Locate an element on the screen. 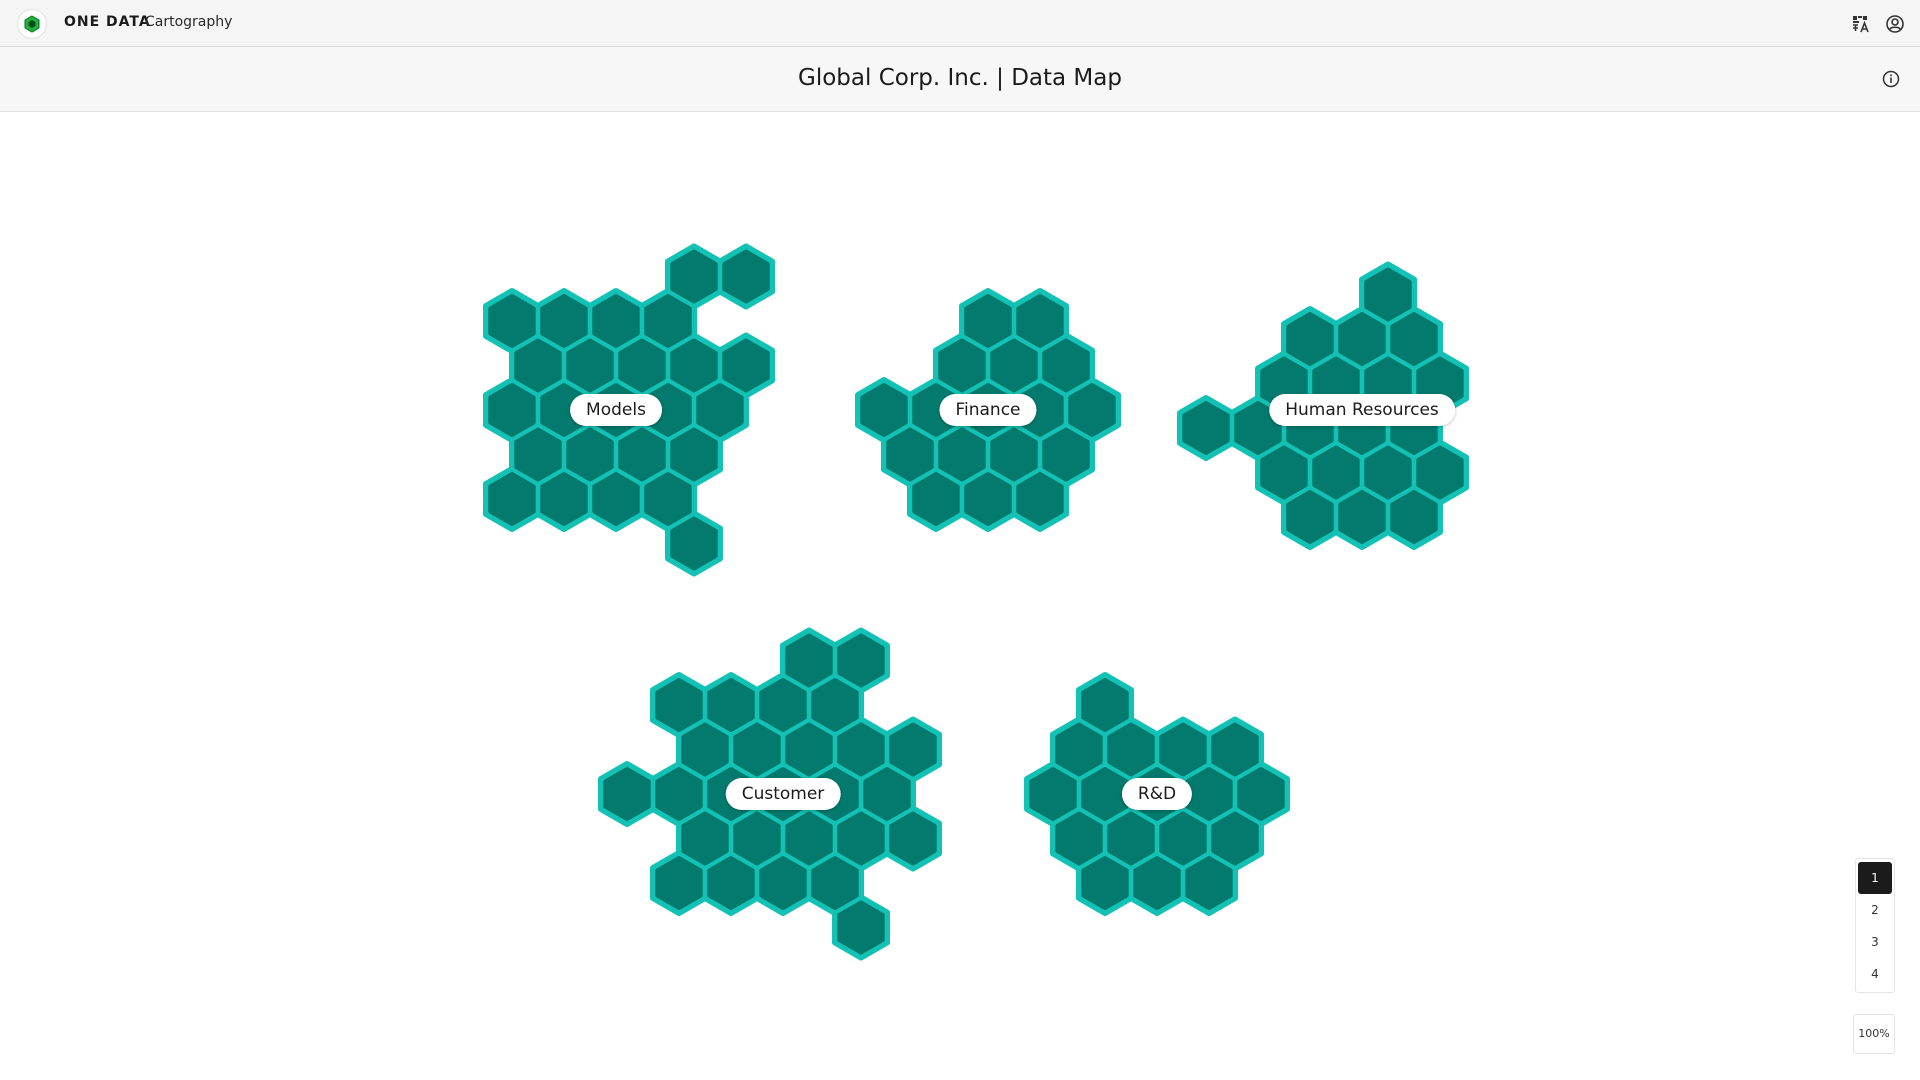  cluster-label-customer: Customer is located at coordinates (783, 794).